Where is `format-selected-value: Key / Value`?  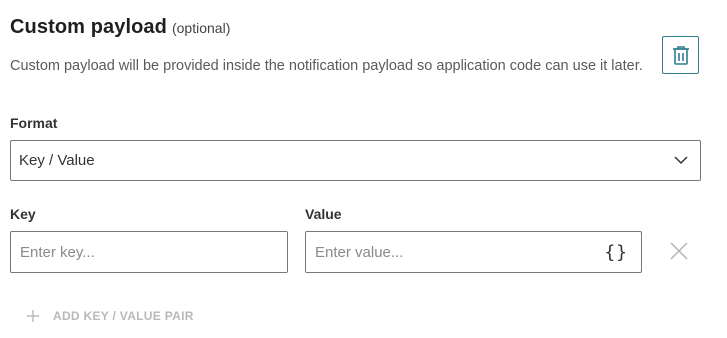 format-selected-value: Key / Value is located at coordinates (57, 160).